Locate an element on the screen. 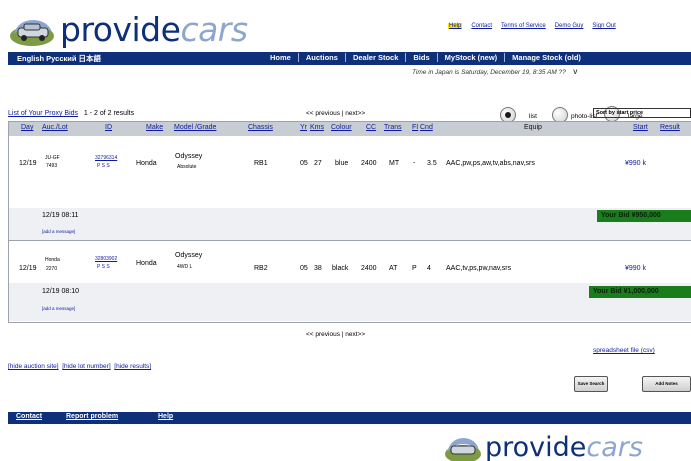 The width and height of the screenshot is (691, 461). footer-report-problem-link: Report problem is located at coordinates (92, 416).